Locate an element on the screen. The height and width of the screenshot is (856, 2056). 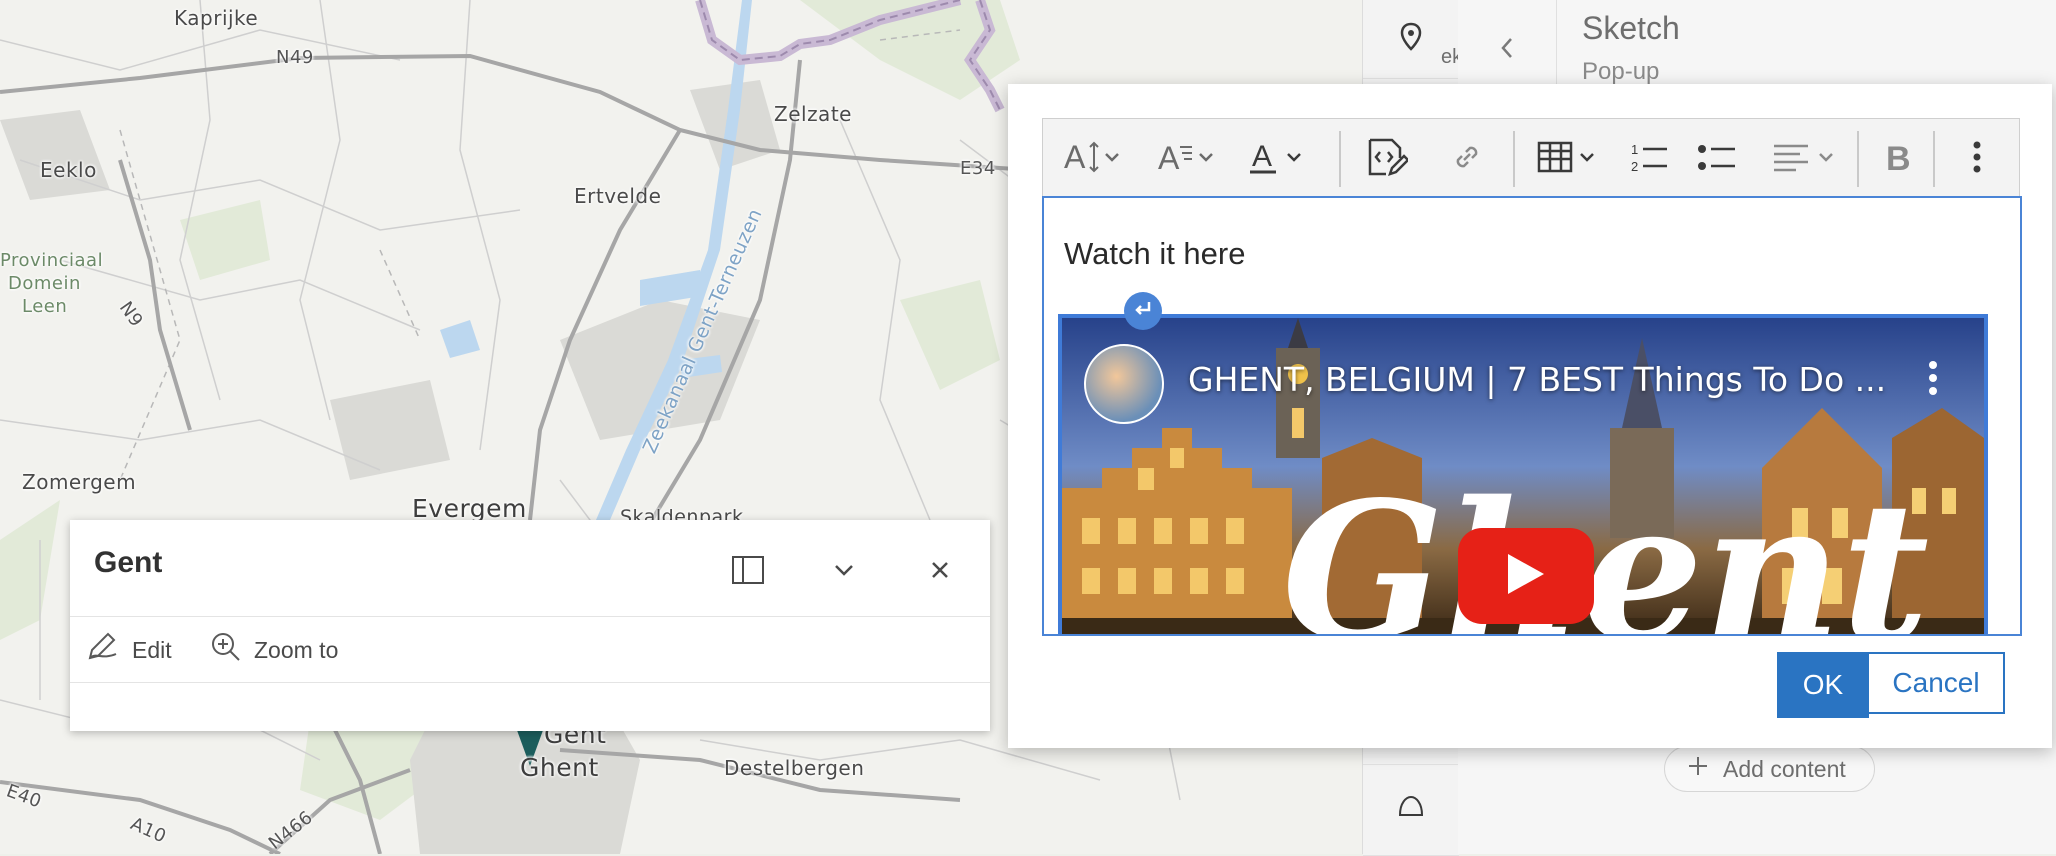
play-icon is located at coordinates (1526, 576).